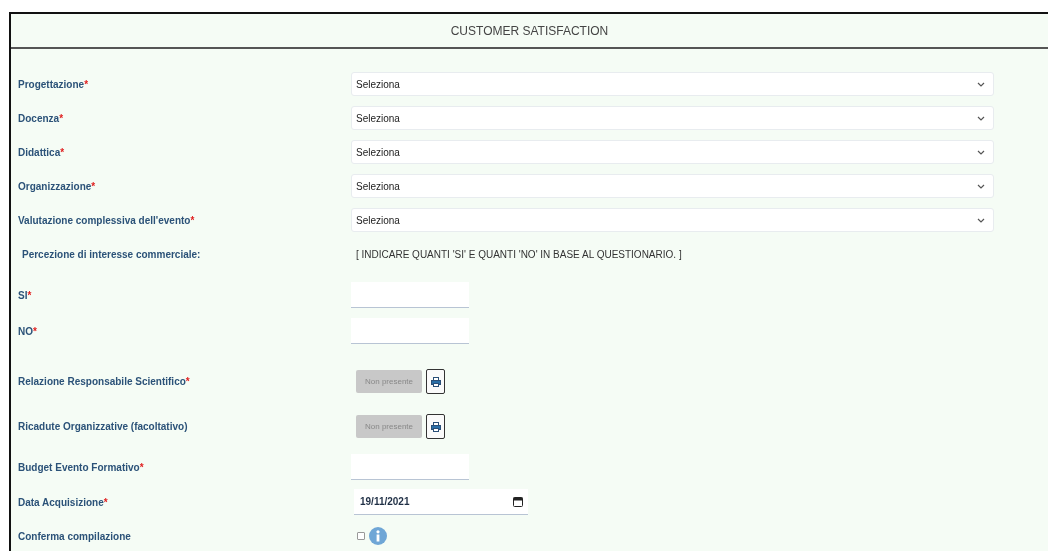 This screenshot has height=551, width=1048. What do you see at coordinates (378, 536) in the screenshot?
I see `info-icon` at bounding box center [378, 536].